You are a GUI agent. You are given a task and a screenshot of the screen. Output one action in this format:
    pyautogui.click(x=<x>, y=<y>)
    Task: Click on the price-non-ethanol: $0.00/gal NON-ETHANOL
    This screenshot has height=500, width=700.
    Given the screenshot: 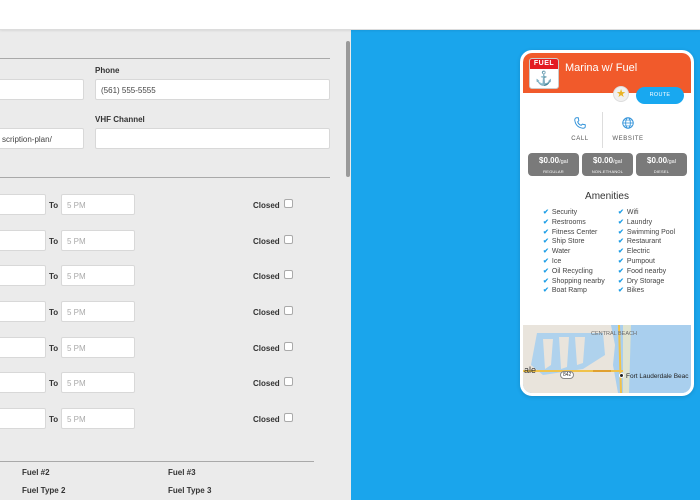 What is the action you would take?
    pyautogui.click(x=607, y=164)
    